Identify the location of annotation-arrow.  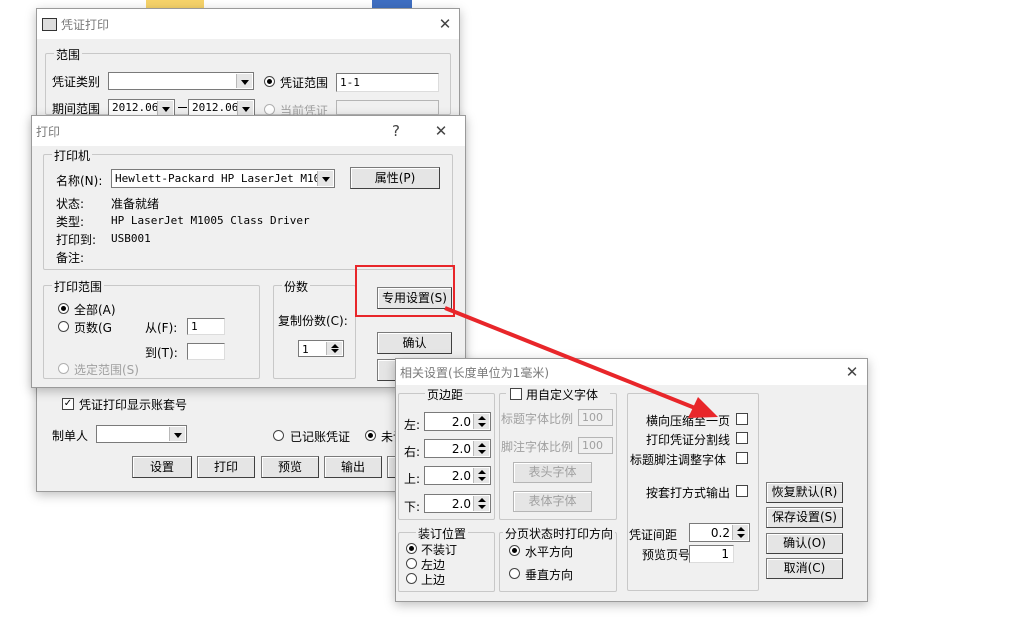
(581, 362).